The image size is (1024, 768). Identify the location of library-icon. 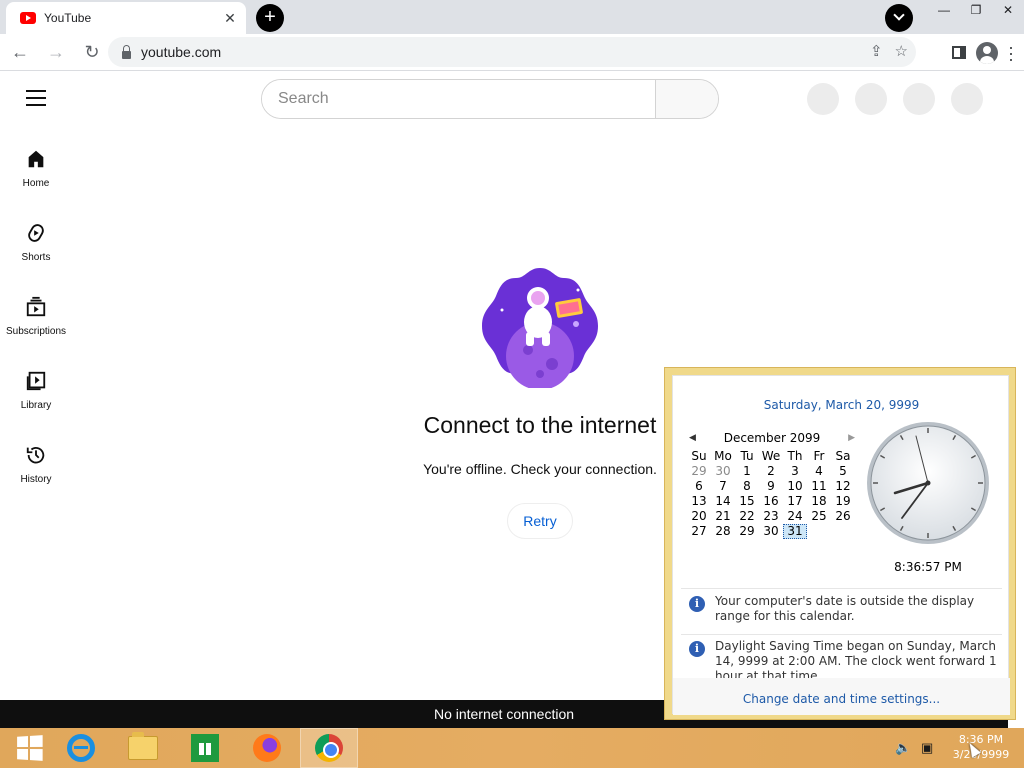
(36, 381).